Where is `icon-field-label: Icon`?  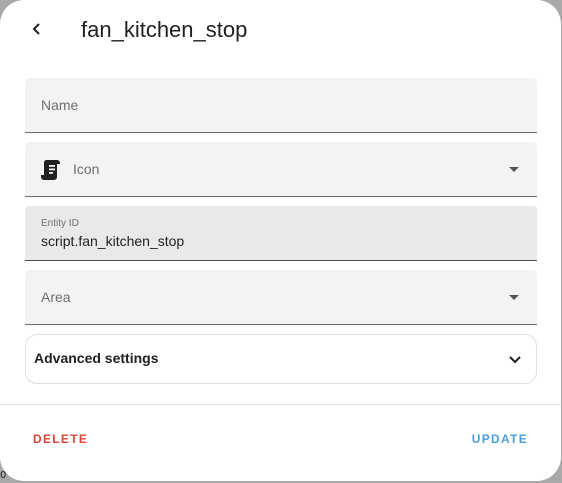
icon-field-label: Icon is located at coordinates (86, 169).